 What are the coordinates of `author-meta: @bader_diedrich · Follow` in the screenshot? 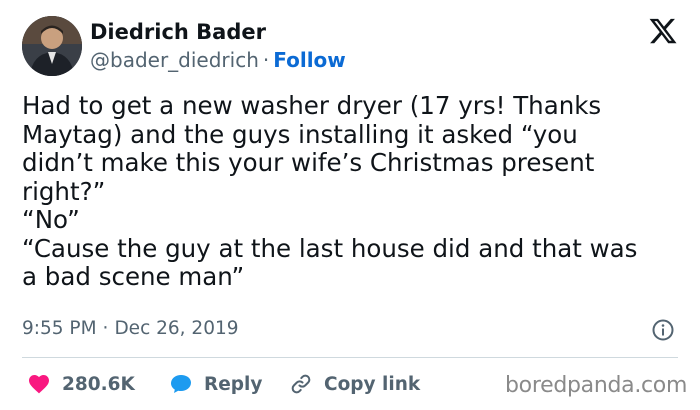 It's located at (218, 60).